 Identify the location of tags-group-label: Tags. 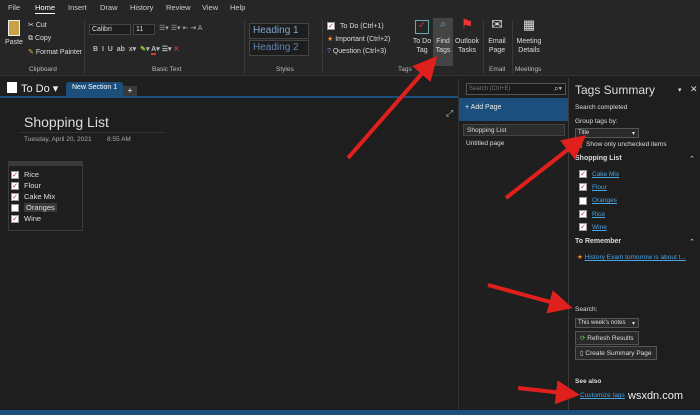
(405, 69).